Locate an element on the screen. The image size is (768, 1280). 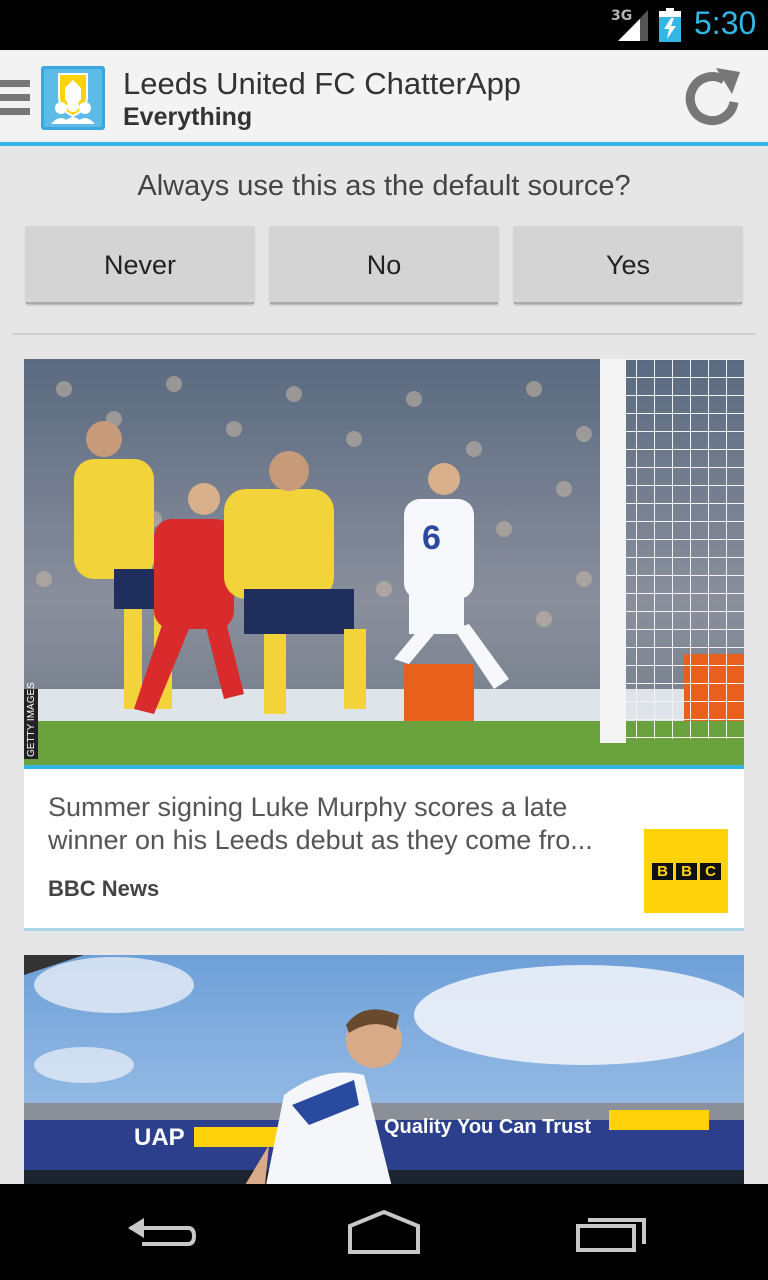
signal-icon is located at coordinates (633, 25).